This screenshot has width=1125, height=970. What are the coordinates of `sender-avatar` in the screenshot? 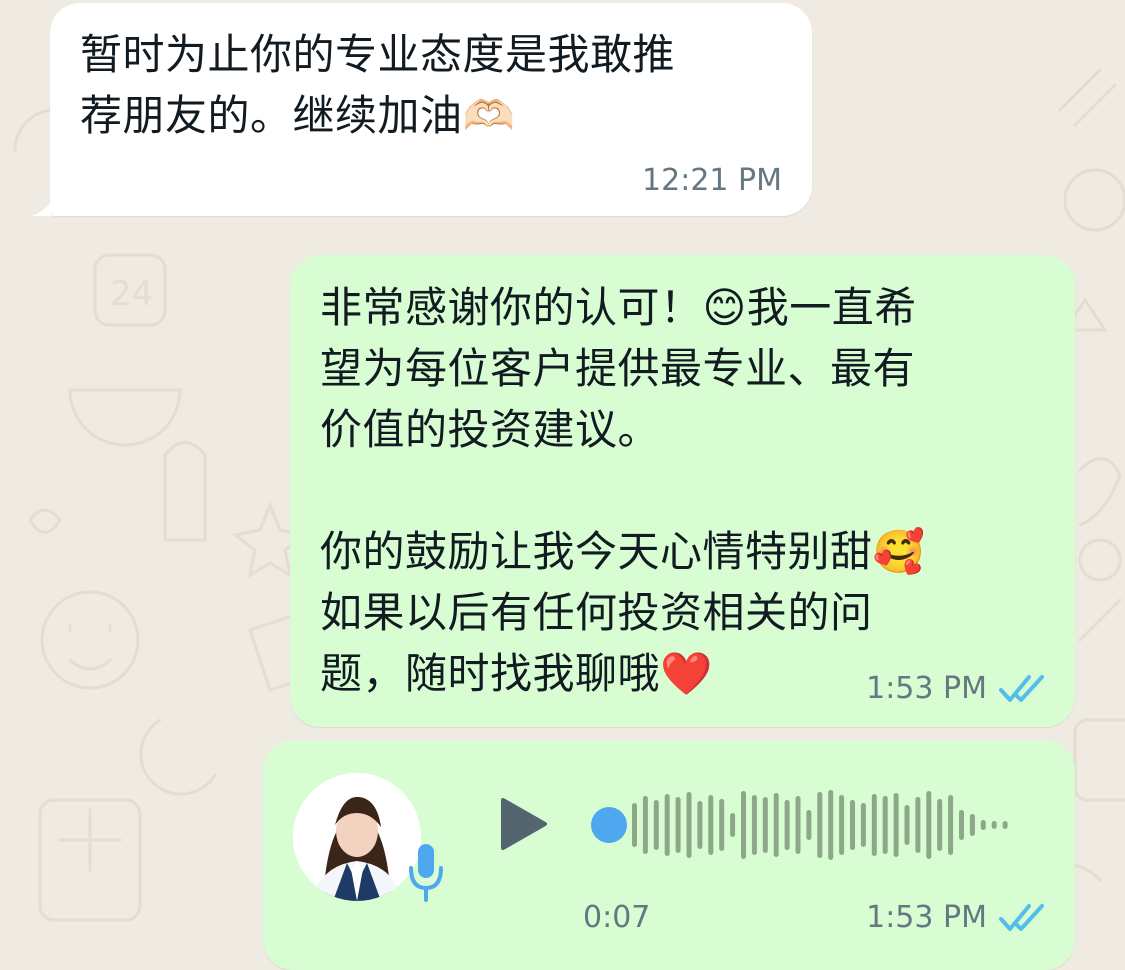 It's located at (357, 837).